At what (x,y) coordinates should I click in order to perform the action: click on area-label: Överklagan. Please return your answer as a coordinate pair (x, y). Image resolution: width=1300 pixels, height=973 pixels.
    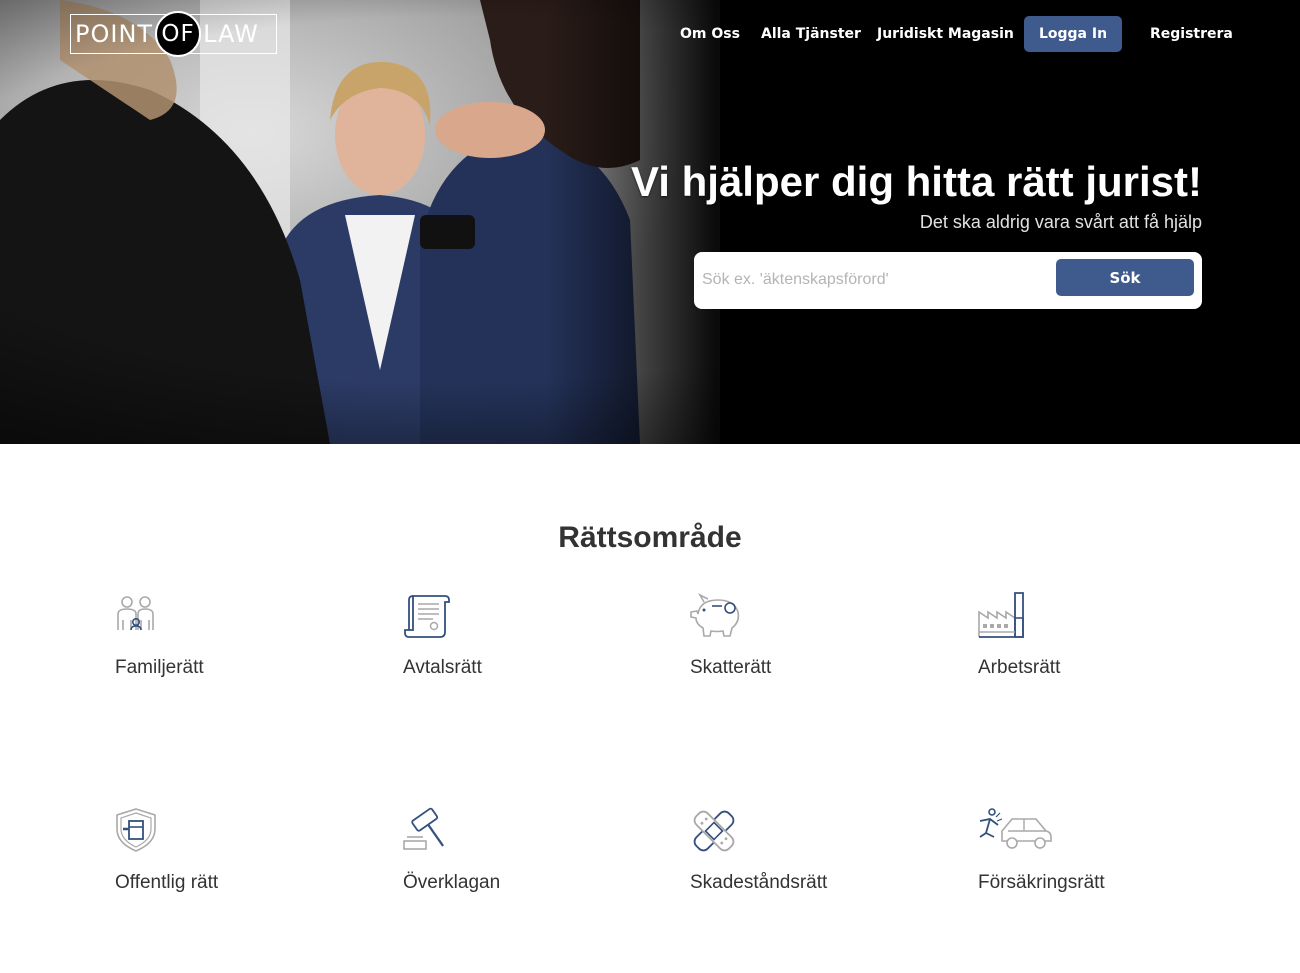
    Looking at the image, I should click on (452, 882).